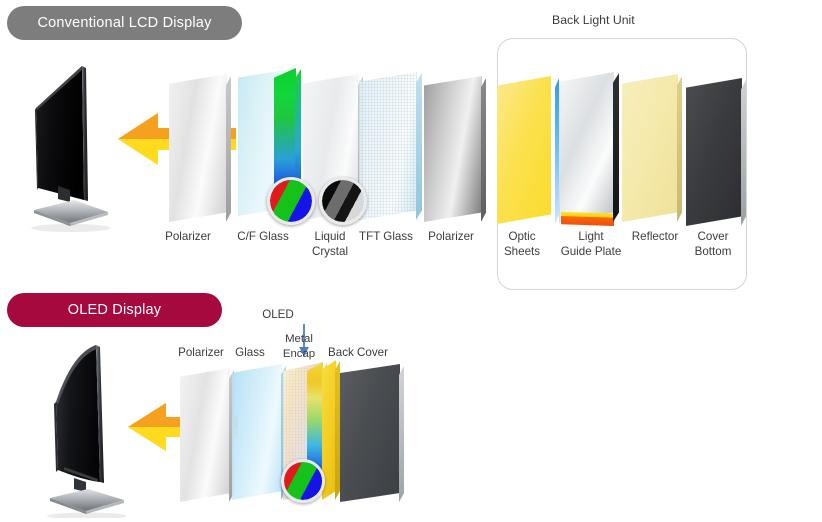 This screenshot has height=522, width=822. I want to click on cf-glass-rgb-circle, so click(291, 201).